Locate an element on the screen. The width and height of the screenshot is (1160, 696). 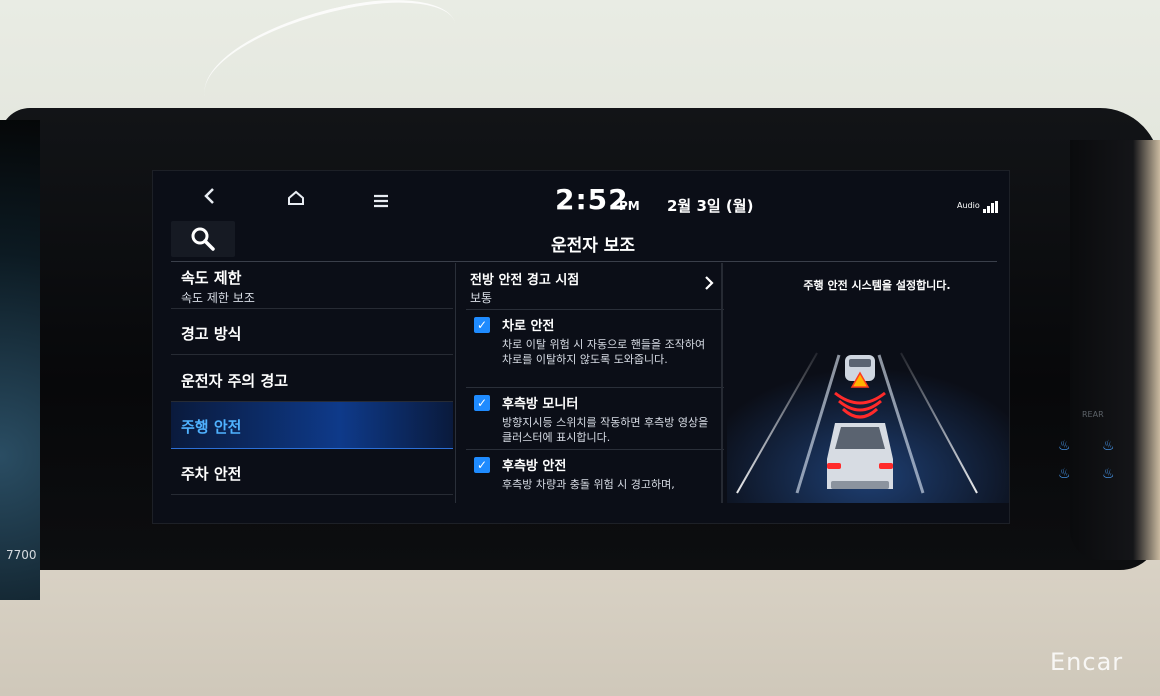
home-icon is located at coordinates (296, 199).